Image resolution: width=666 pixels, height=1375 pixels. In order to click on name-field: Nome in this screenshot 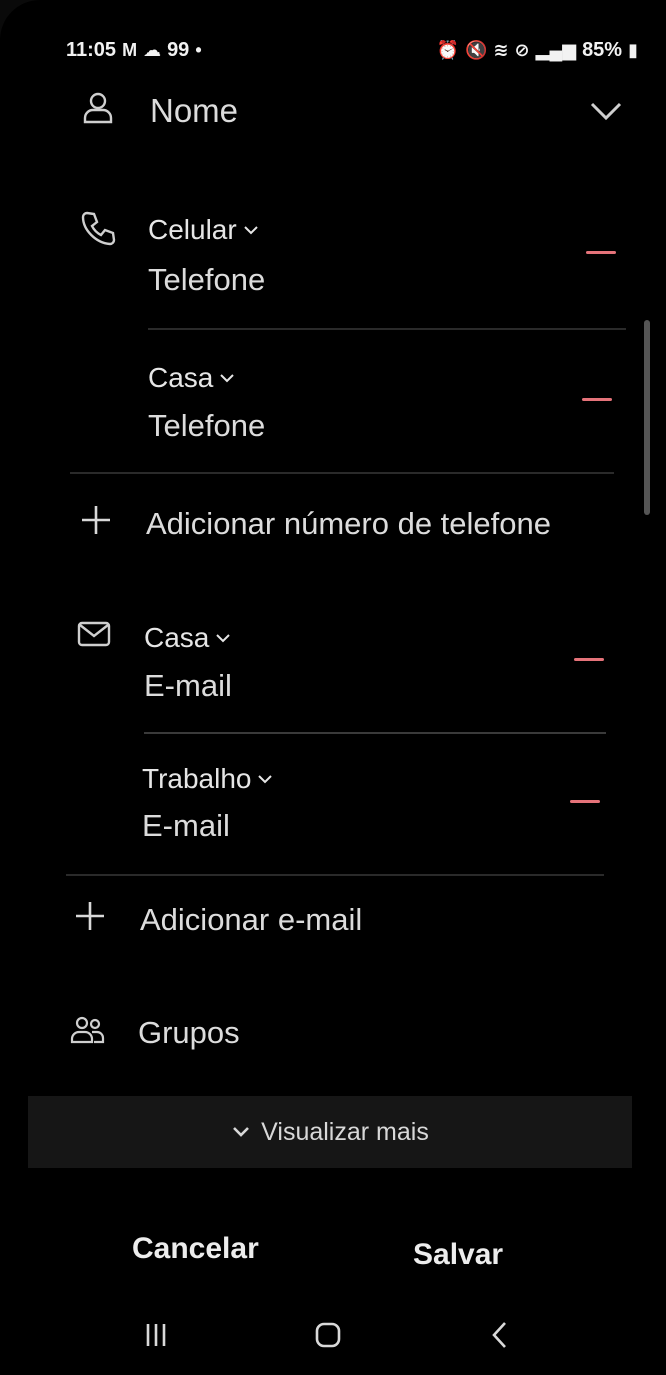, I will do `click(194, 111)`.